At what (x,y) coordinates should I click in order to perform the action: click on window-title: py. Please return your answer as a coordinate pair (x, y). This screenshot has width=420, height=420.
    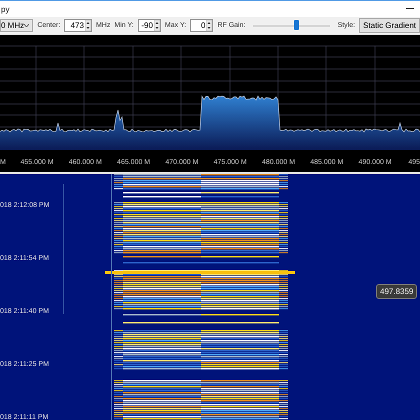
    Looking at the image, I should click on (5, 9).